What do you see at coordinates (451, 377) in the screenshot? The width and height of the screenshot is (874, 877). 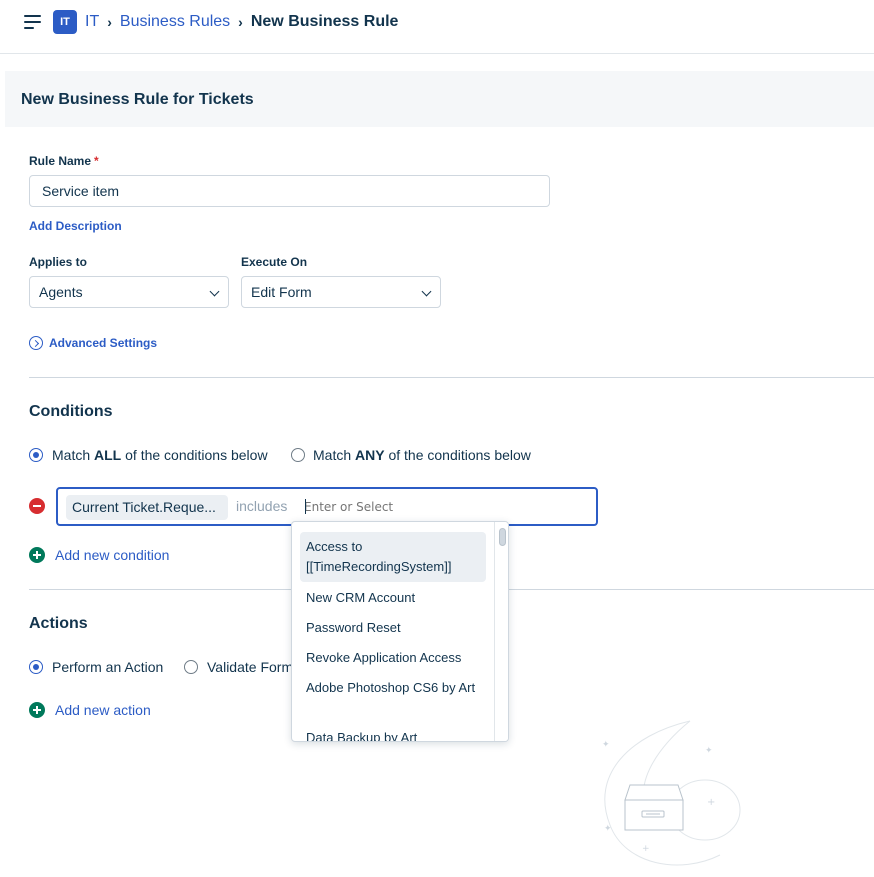 I see `divider` at bounding box center [451, 377].